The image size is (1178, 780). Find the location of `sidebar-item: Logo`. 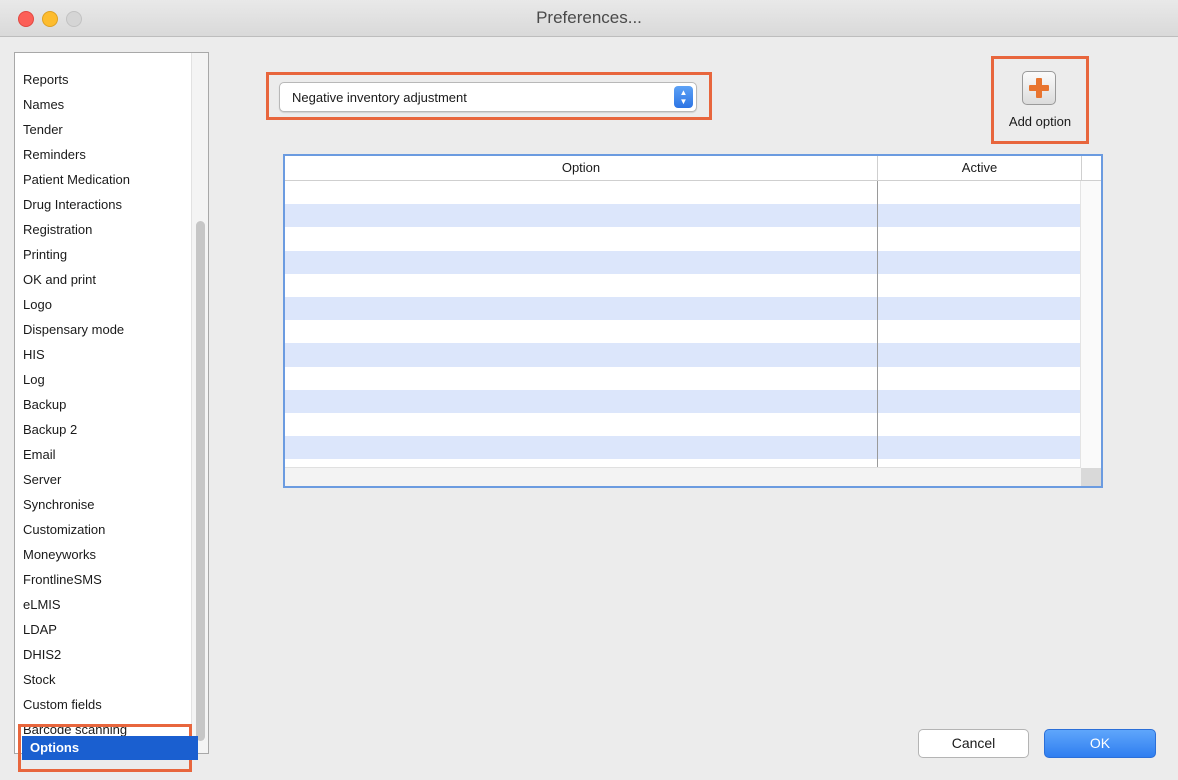

sidebar-item: Logo is located at coordinates (103, 304).